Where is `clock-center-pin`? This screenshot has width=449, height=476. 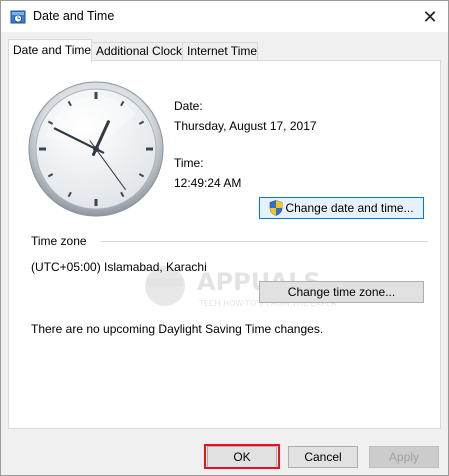 clock-center-pin is located at coordinates (96, 149).